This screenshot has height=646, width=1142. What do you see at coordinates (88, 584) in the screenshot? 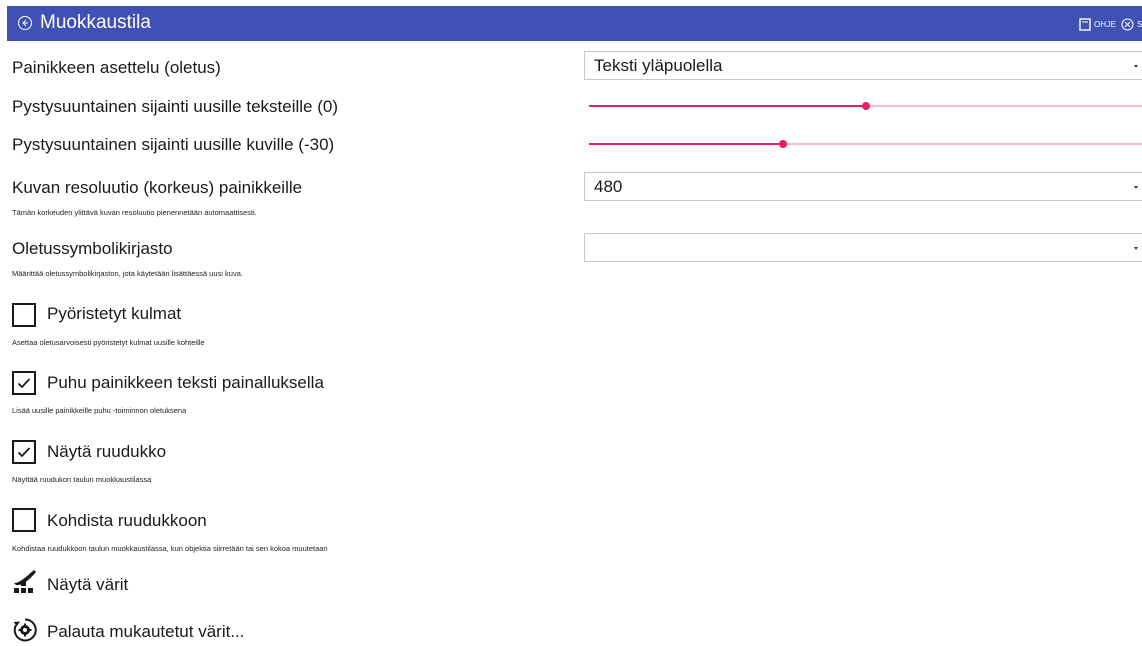
I see `show-colors-label: Näytä värit` at bounding box center [88, 584].